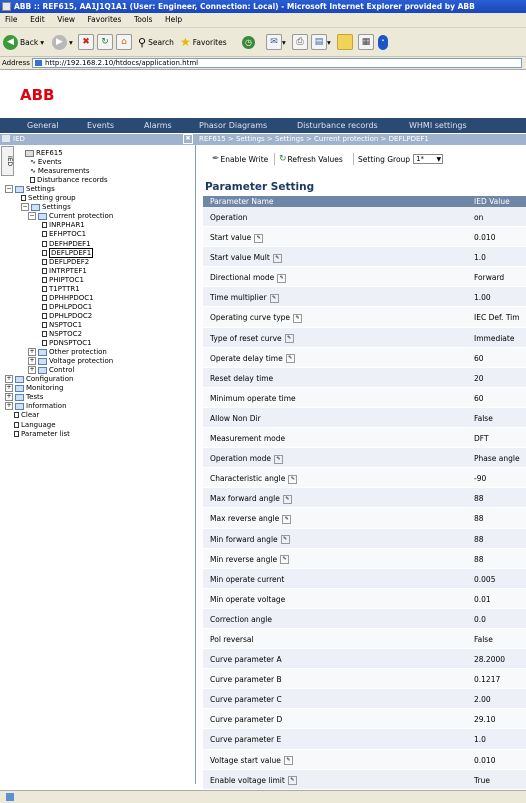 The image size is (526, 803). I want to click on parameter-value: 0.005, so click(484, 579).